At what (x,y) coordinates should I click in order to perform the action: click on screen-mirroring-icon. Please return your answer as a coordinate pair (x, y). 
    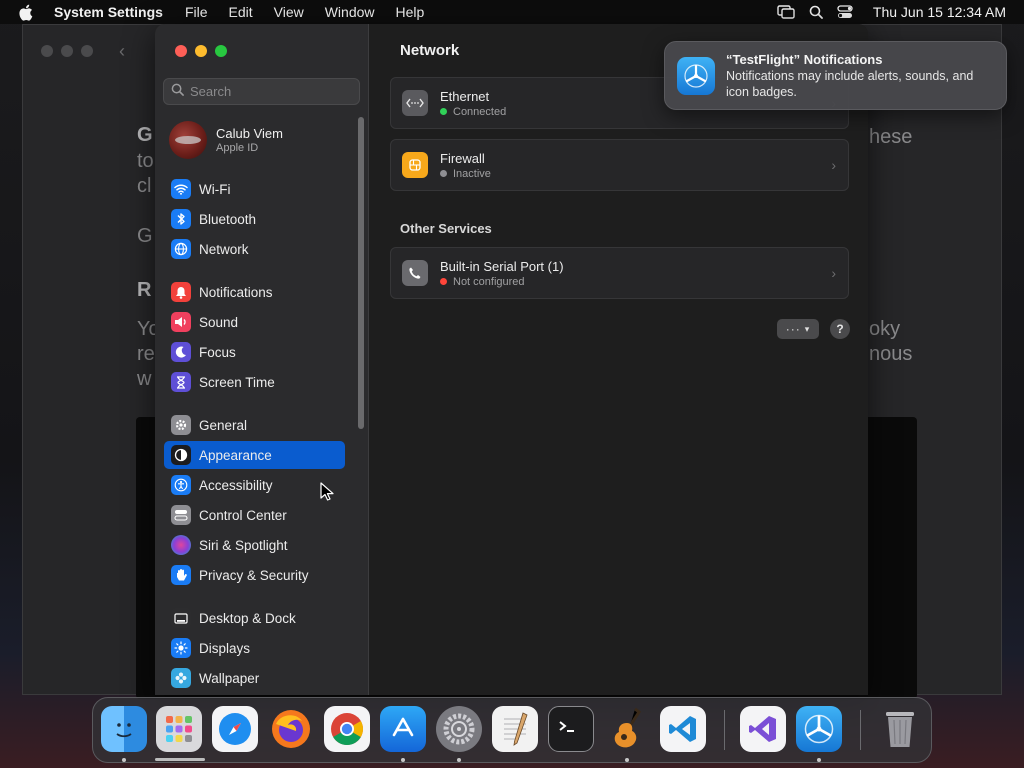
    Looking at the image, I should click on (786, 12).